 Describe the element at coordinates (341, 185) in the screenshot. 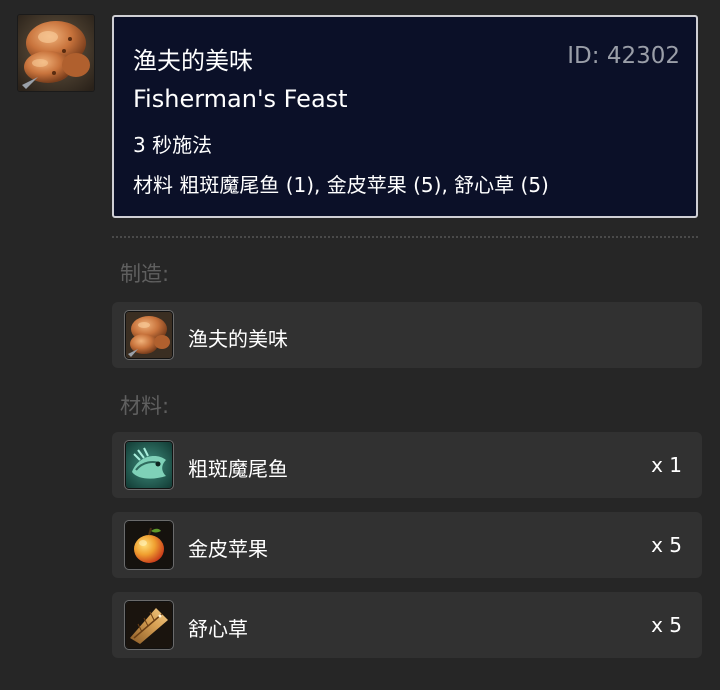

I see `tooltip-reagents: 材料 粗斑魔尾鱼 (1), 金皮苹果 (5), 舒心草 (5)` at that location.